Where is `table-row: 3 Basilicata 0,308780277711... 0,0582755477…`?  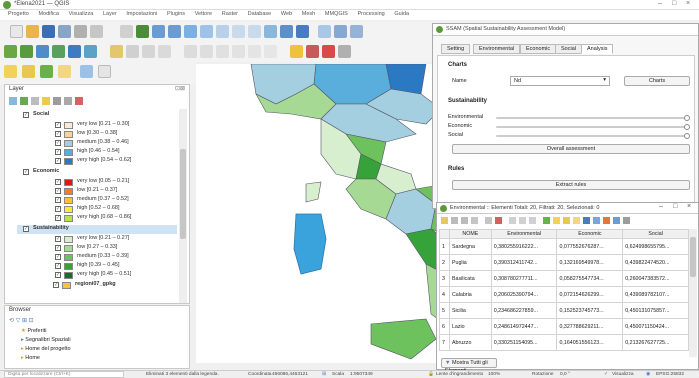 table-row: 3 Basilicata 0,308780277711... 0,0582755477… is located at coordinates (564, 278).